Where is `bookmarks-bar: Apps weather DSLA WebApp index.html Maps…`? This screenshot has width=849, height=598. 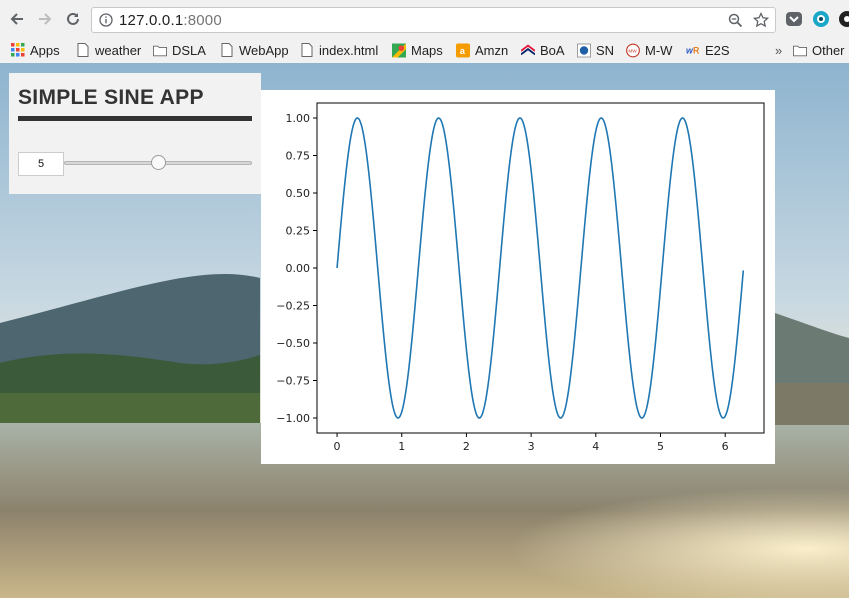 bookmarks-bar: Apps weather DSLA WebApp index.html Maps… is located at coordinates (424, 50).